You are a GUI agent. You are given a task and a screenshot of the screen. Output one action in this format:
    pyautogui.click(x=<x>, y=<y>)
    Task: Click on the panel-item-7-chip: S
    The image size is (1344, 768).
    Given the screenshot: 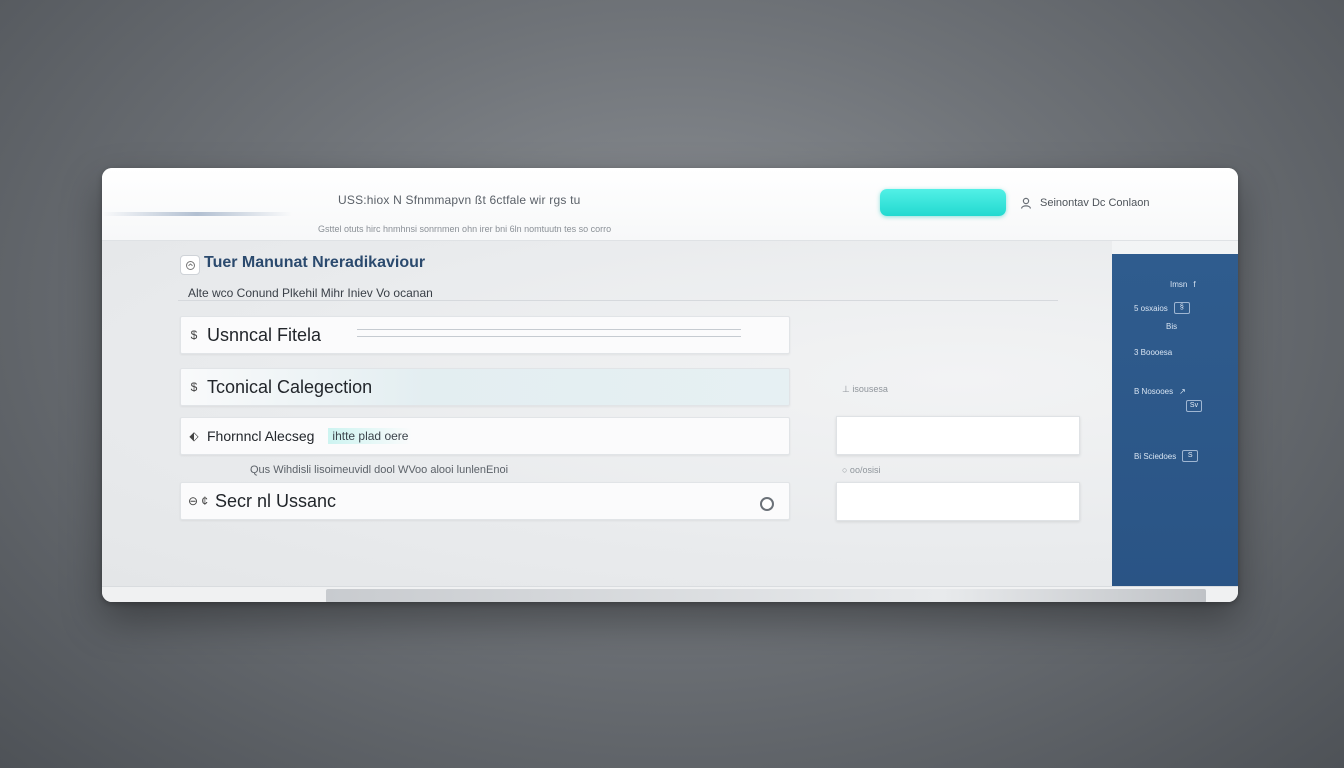 What is the action you would take?
    pyautogui.click(x=1190, y=456)
    